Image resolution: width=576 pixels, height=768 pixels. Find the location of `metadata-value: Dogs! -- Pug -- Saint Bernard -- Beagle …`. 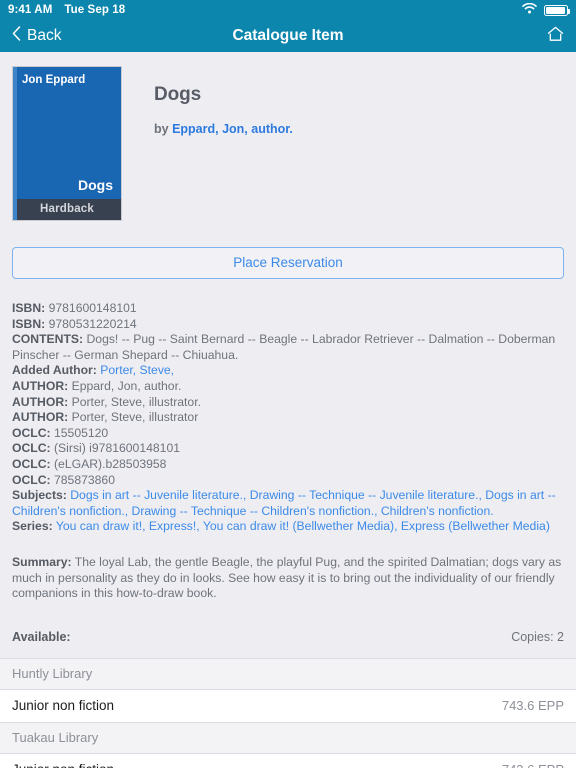

metadata-value: Dogs! -- Pug -- Saint Bernard -- Beagle … is located at coordinates (284, 347).